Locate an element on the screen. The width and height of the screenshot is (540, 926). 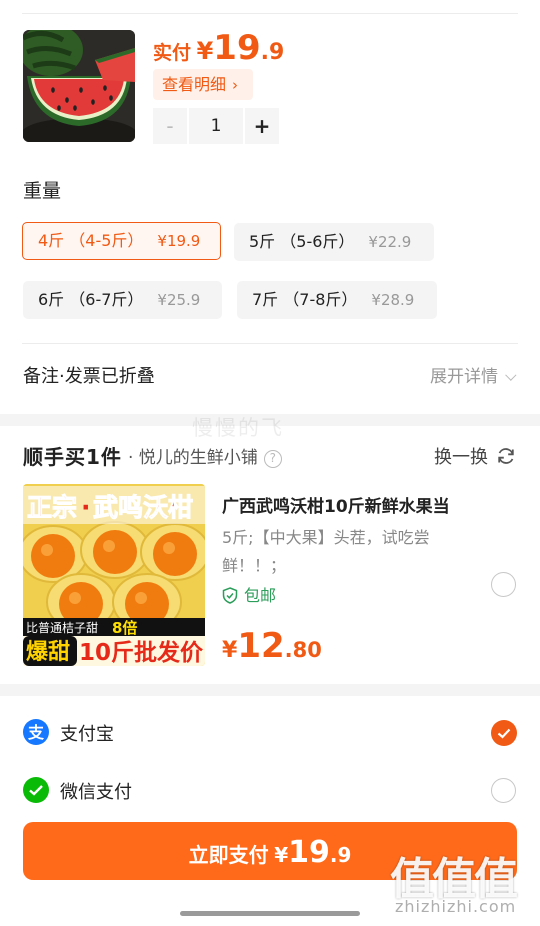
image-banner-left: 正宗 is located at coordinates (52, 507).